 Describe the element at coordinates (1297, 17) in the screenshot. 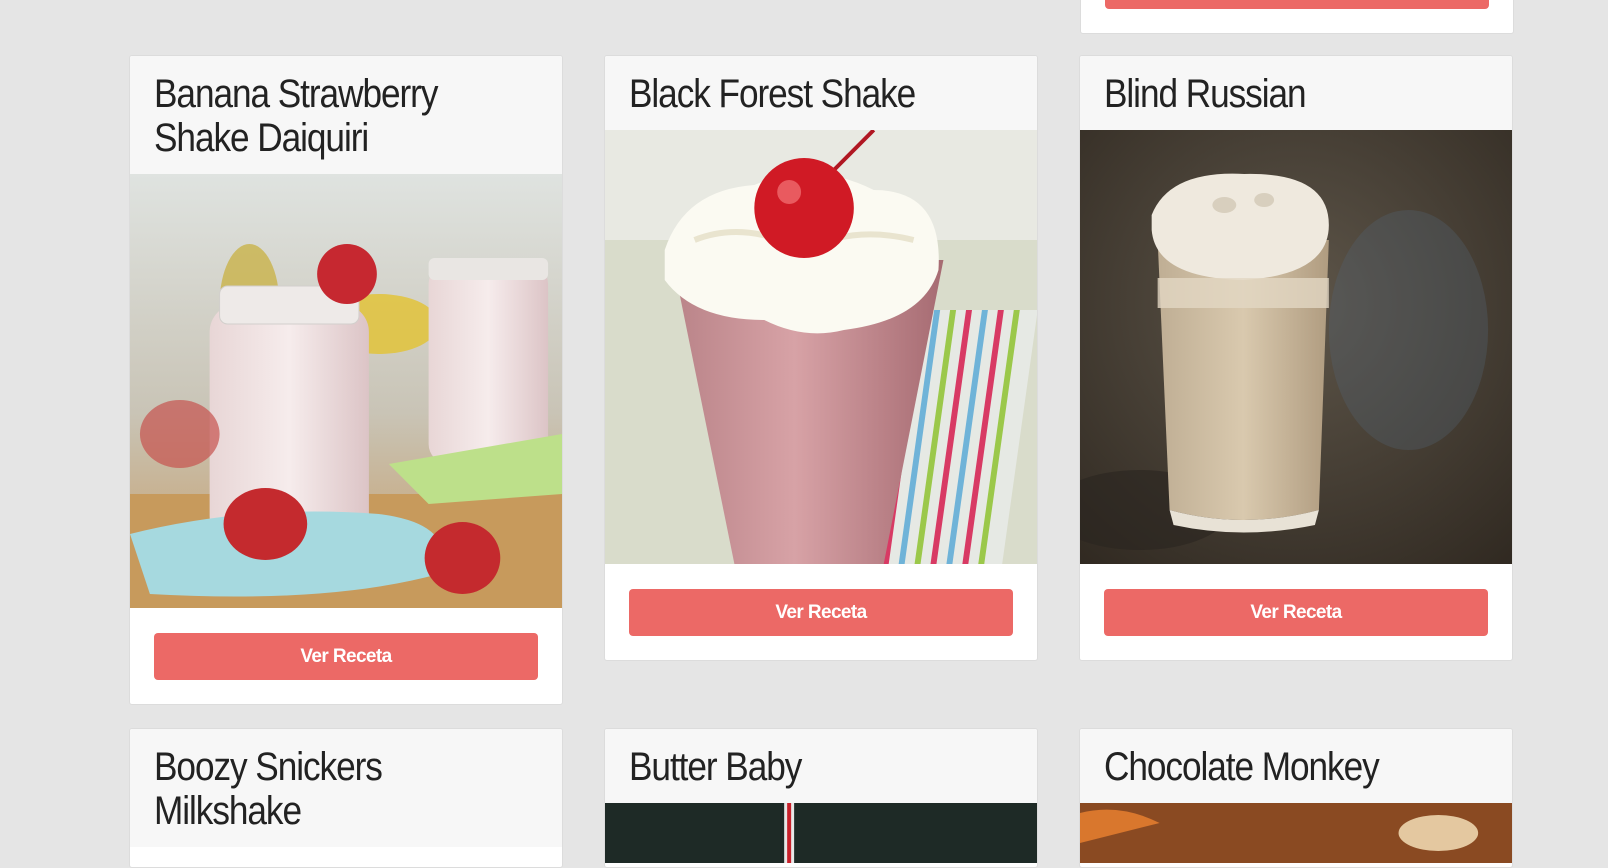

I see `previous-card-footer` at that location.